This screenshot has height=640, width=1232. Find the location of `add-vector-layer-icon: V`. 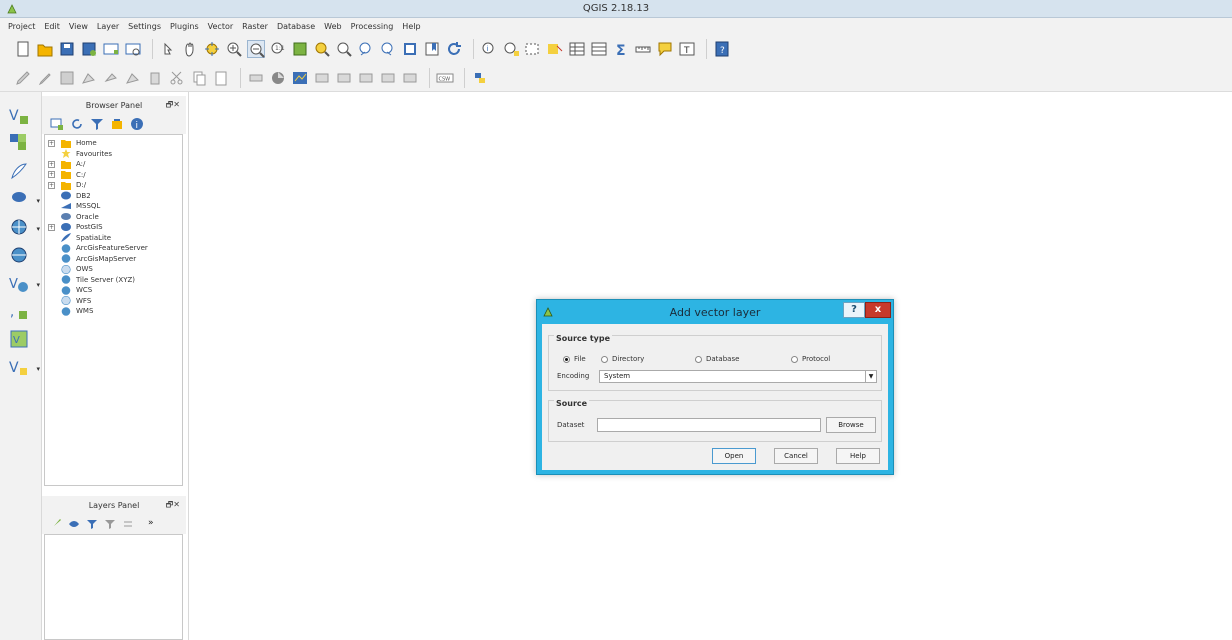

add-vector-layer-icon: V is located at coordinates (20, 116).